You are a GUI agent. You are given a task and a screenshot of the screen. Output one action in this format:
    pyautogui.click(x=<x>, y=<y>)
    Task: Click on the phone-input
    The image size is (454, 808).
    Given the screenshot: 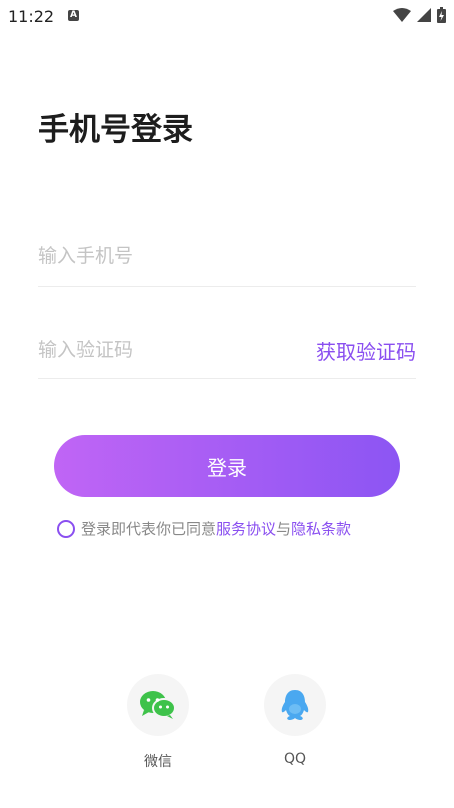 What is the action you would take?
    pyautogui.click(x=168, y=256)
    